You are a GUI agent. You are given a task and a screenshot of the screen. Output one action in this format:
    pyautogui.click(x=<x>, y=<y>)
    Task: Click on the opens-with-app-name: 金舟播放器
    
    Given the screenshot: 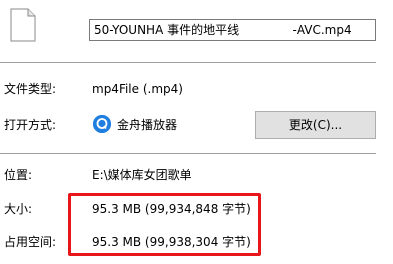 What is the action you would take?
    pyautogui.click(x=147, y=125)
    